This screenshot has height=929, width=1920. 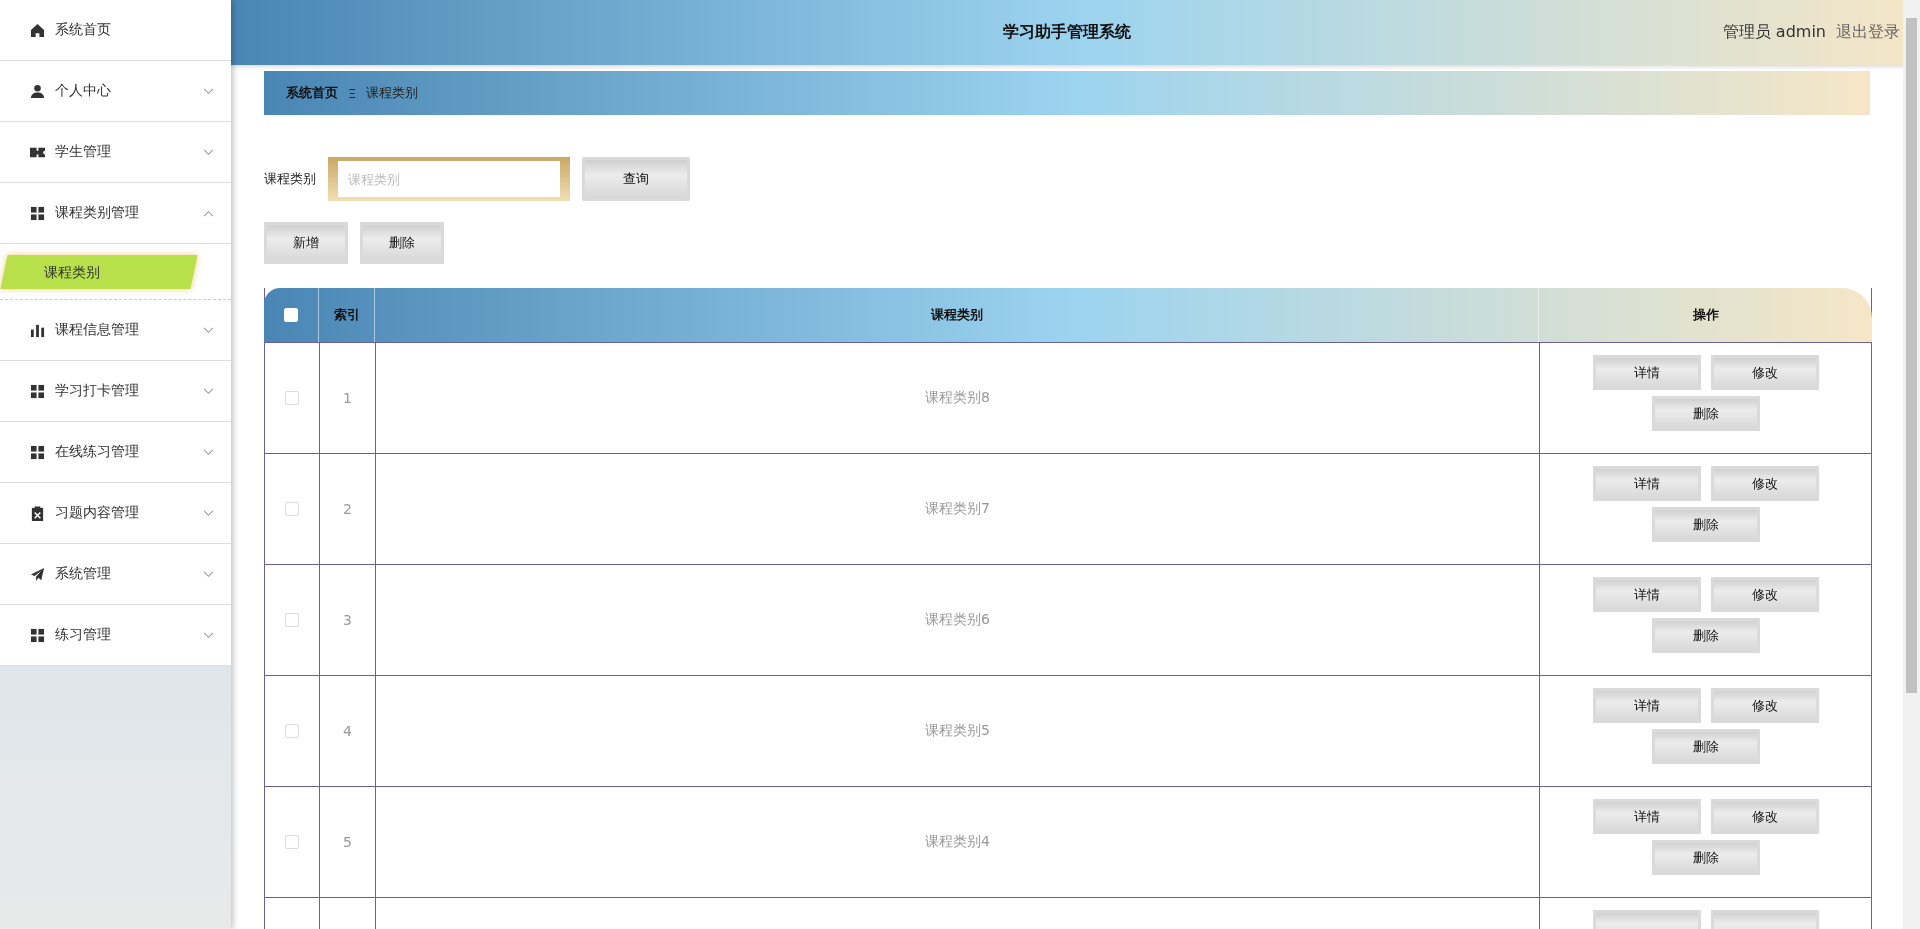 I want to click on table-cell: 课程类别4, so click(x=957, y=842).